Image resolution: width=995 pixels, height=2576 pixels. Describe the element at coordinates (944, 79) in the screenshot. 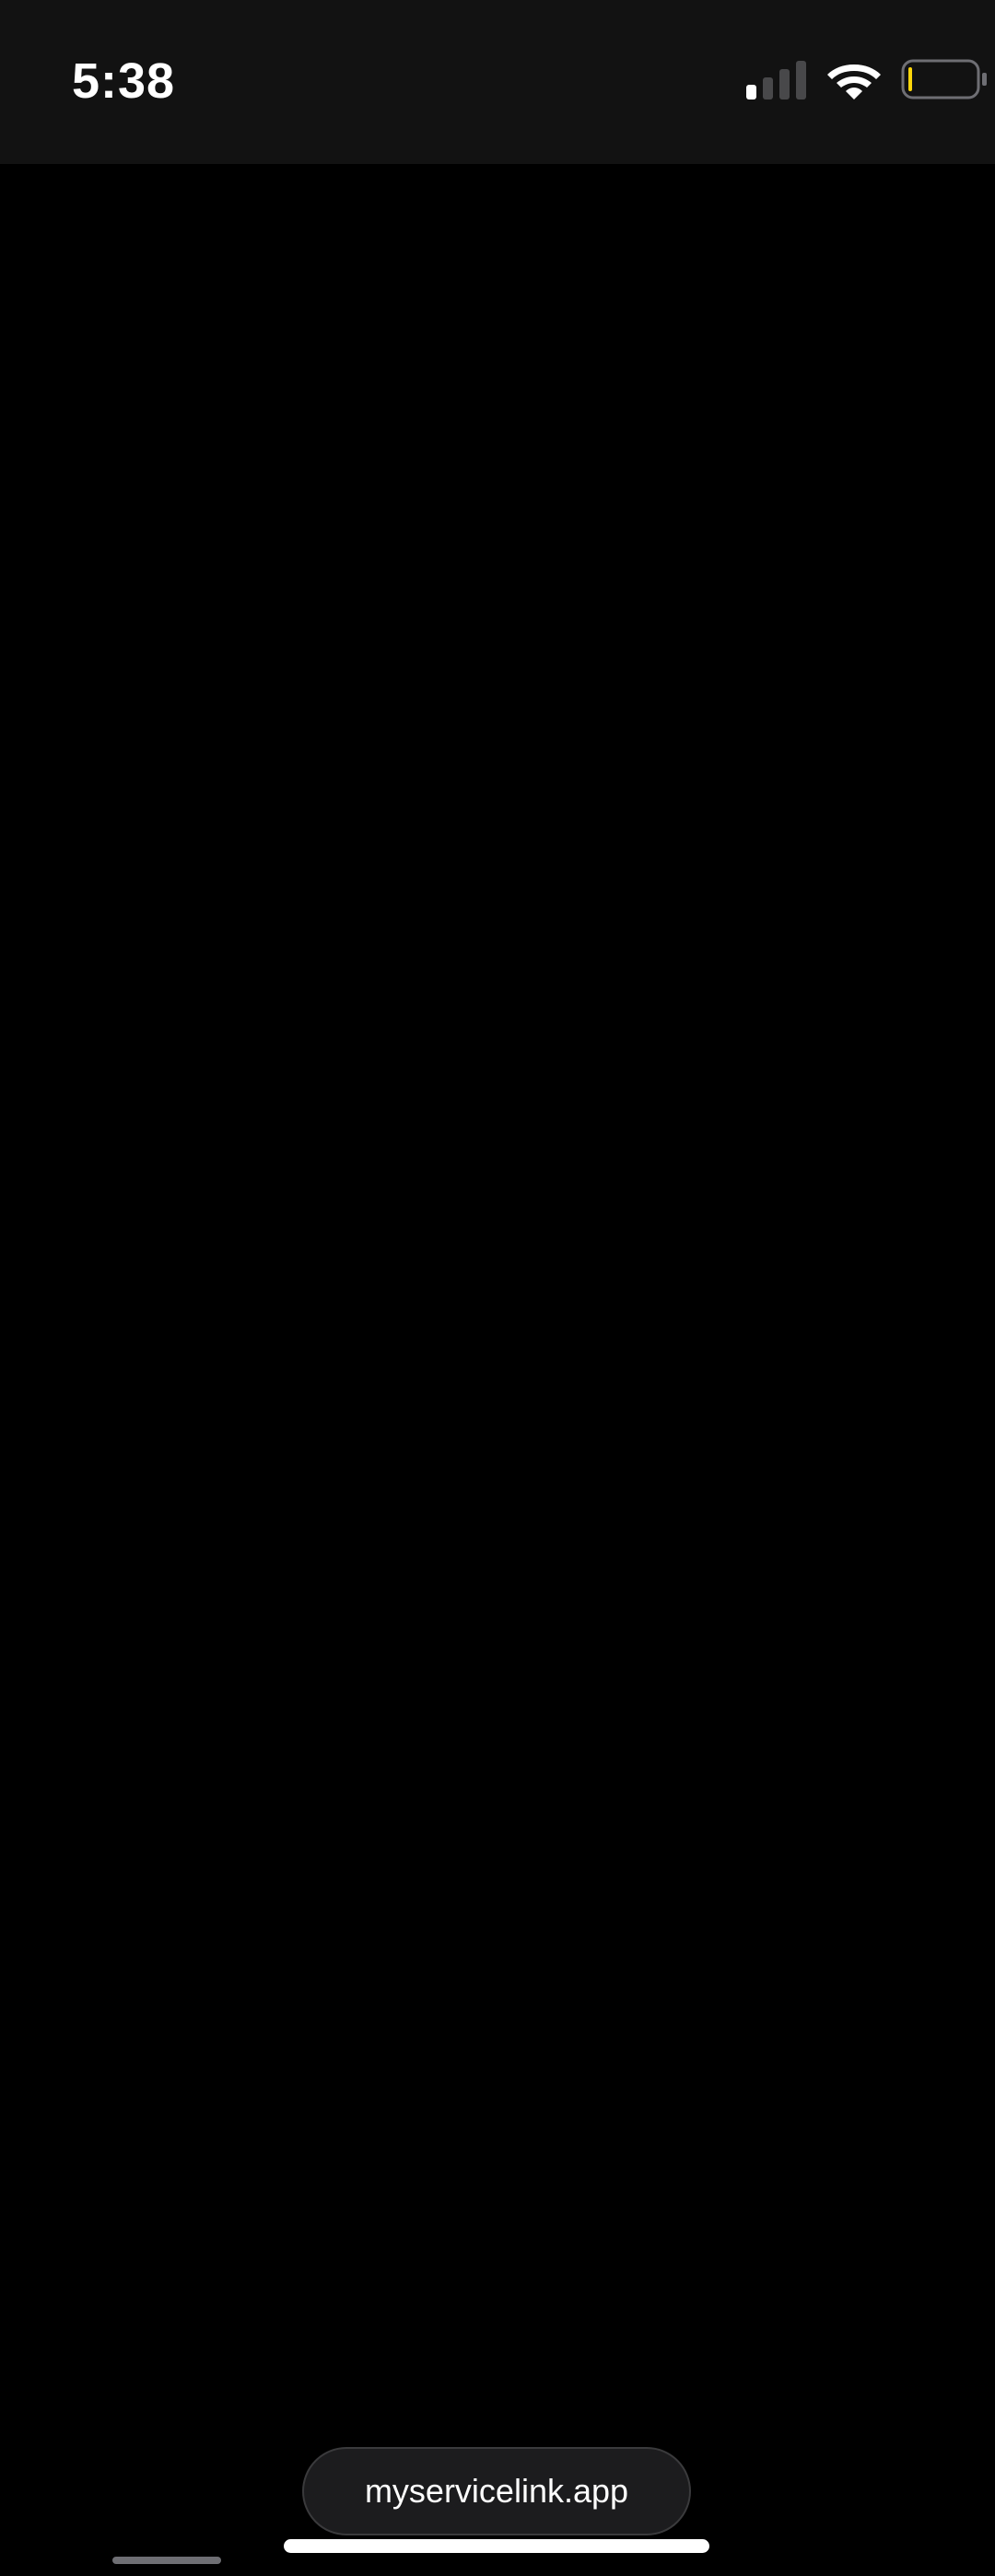

I see `battery-icon` at that location.